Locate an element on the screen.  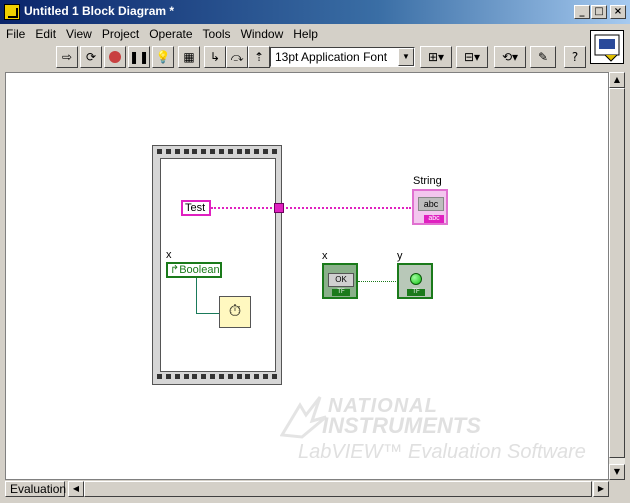
clean-up-diagram-icon: ✎ is located at coordinates (543, 57).